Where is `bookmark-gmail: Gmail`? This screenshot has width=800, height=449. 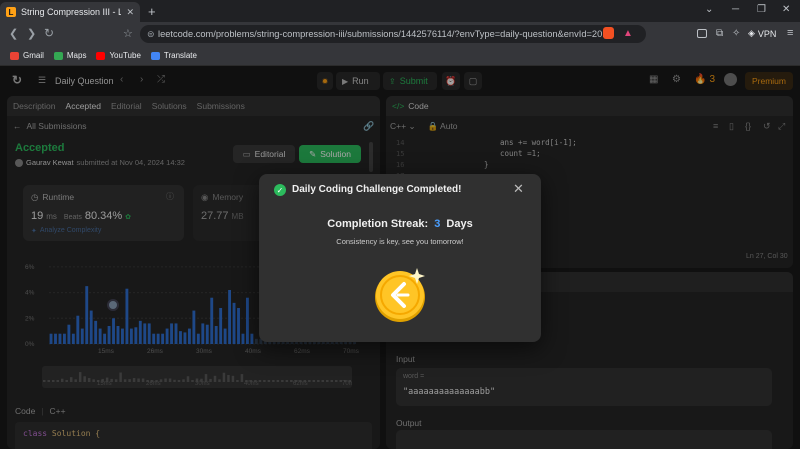 bookmark-gmail: Gmail is located at coordinates (27, 55).